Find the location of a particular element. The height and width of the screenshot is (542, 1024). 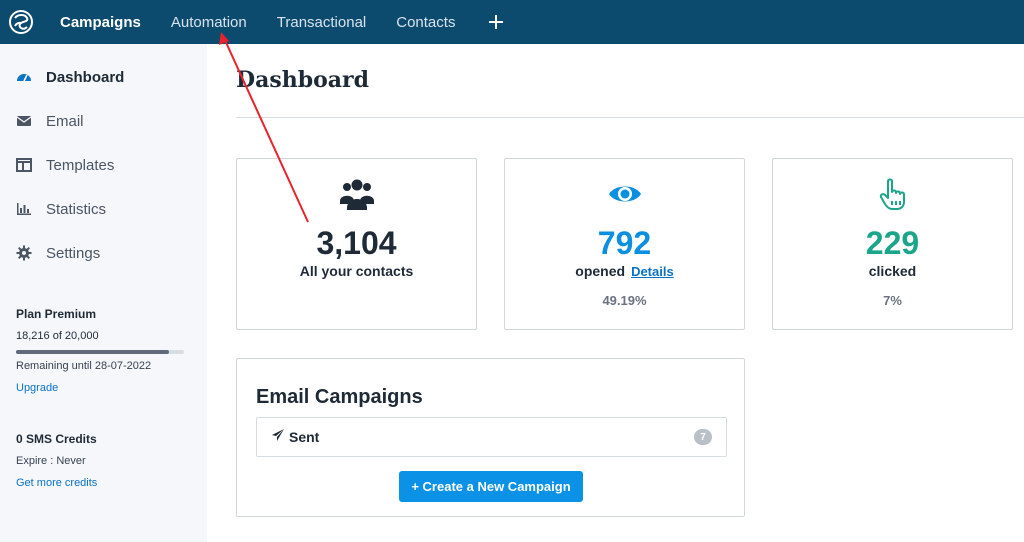

sidebar-item-settings: Settings is located at coordinates (58, 253).